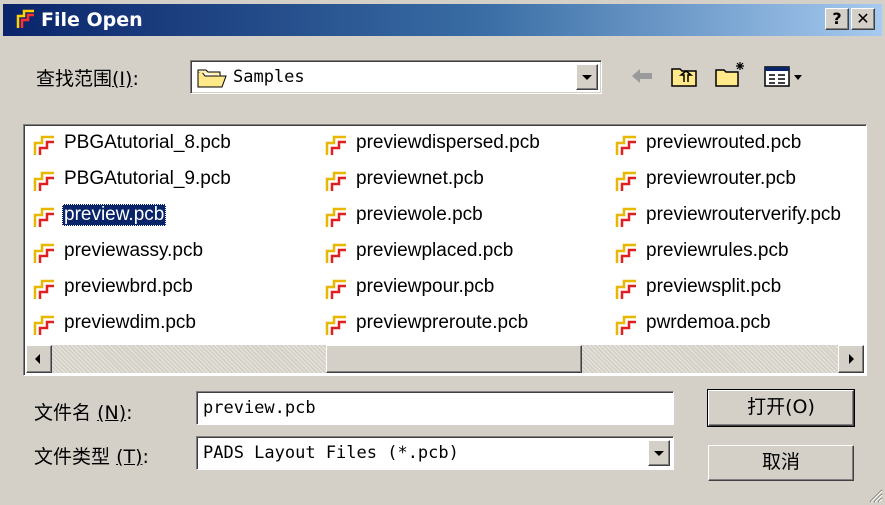 The image size is (885, 505). I want to click on filename-label: 文件名 (N):, so click(83, 413).